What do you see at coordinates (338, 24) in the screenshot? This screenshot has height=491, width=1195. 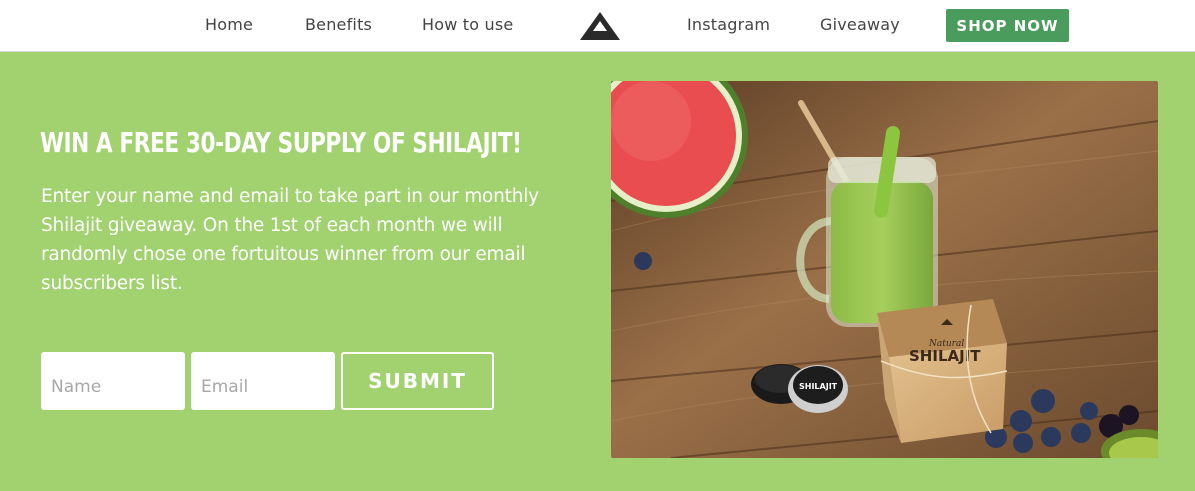 I see `nav-link-benefits: Benefits` at bounding box center [338, 24].